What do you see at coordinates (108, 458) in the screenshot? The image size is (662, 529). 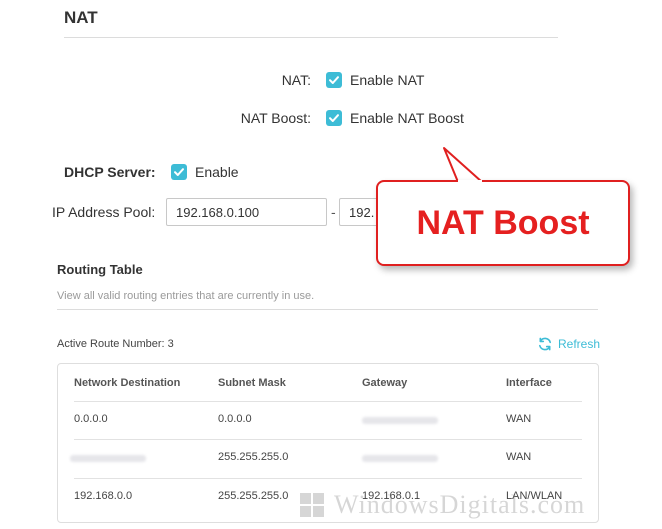 I see `cell-network-destination-redacted` at bounding box center [108, 458].